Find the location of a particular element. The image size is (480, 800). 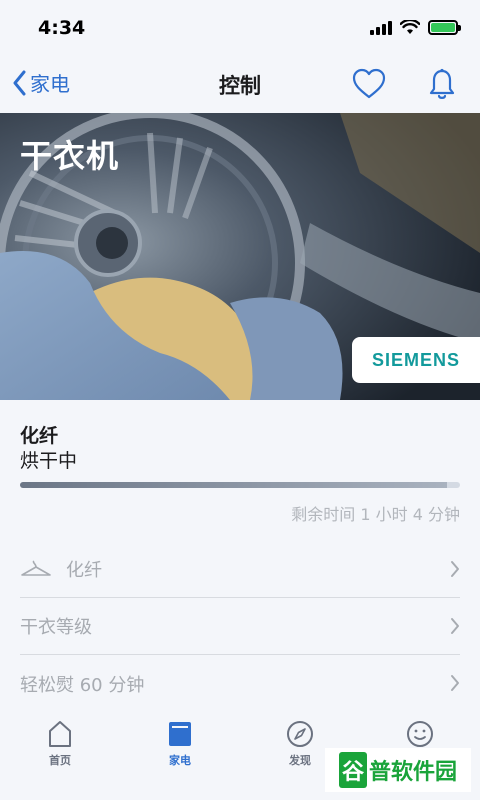

progress-bar-fill is located at coordinates (233, 485).